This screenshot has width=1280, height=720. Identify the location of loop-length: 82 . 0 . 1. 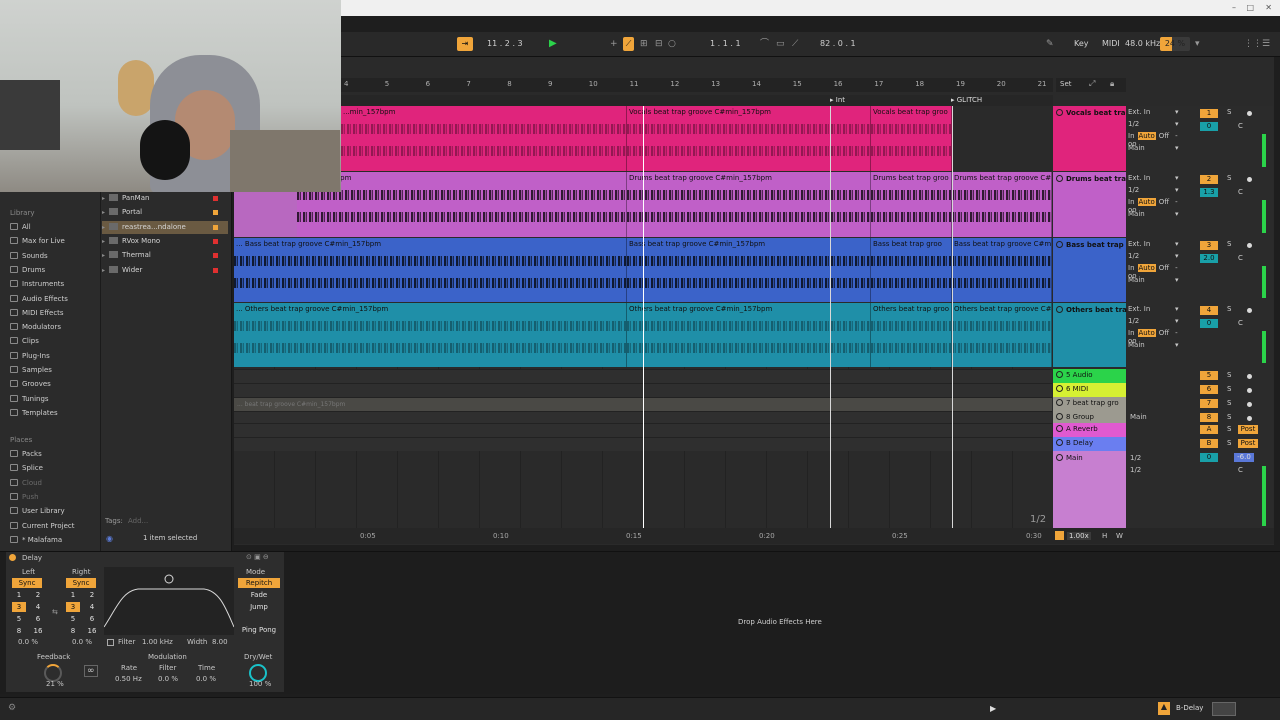
(838, 43).